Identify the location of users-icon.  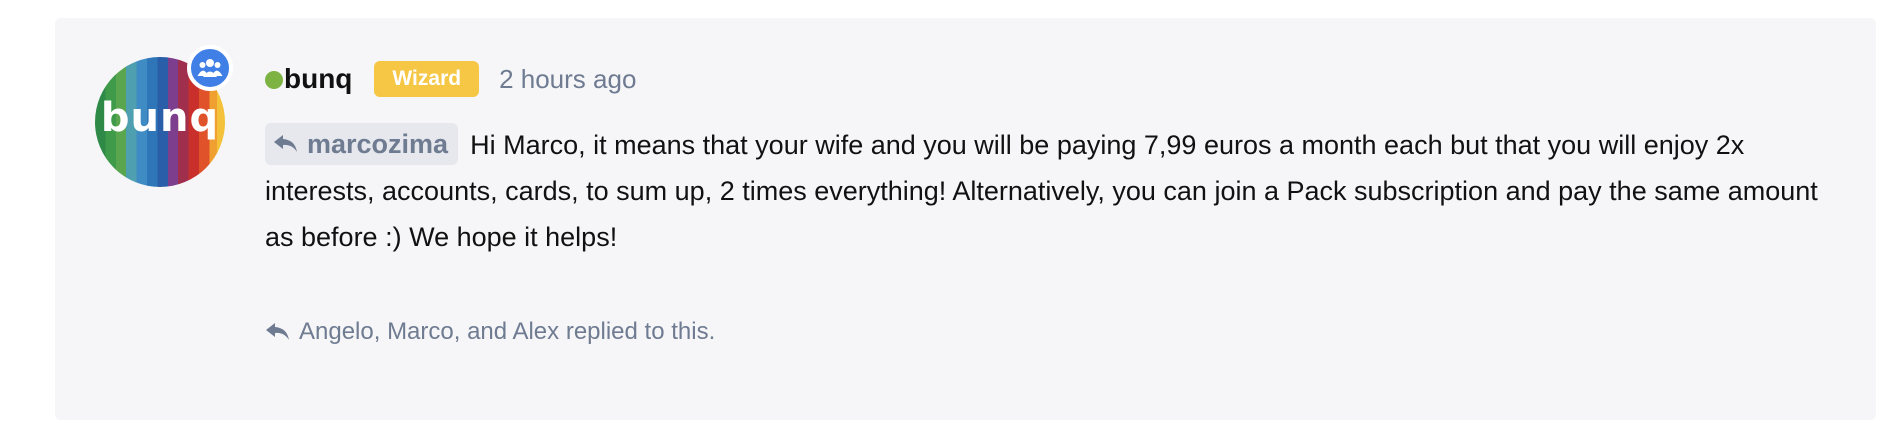
(210, 68).